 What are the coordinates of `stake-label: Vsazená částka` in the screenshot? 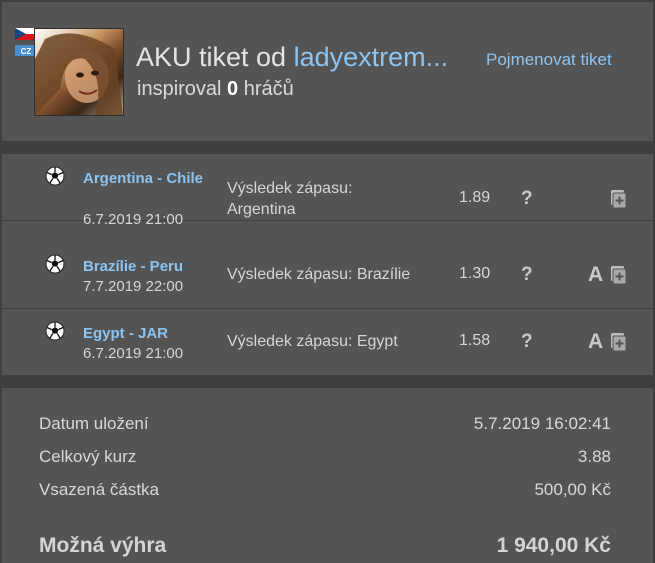 It's located at (99, 489).